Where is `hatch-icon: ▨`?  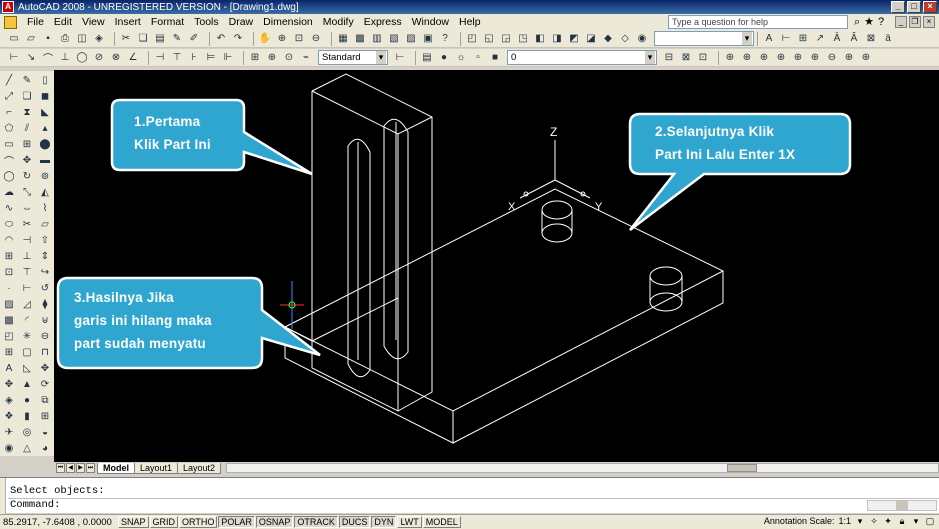 hatch-icon: ▨ is located at coordinates (9, 304).